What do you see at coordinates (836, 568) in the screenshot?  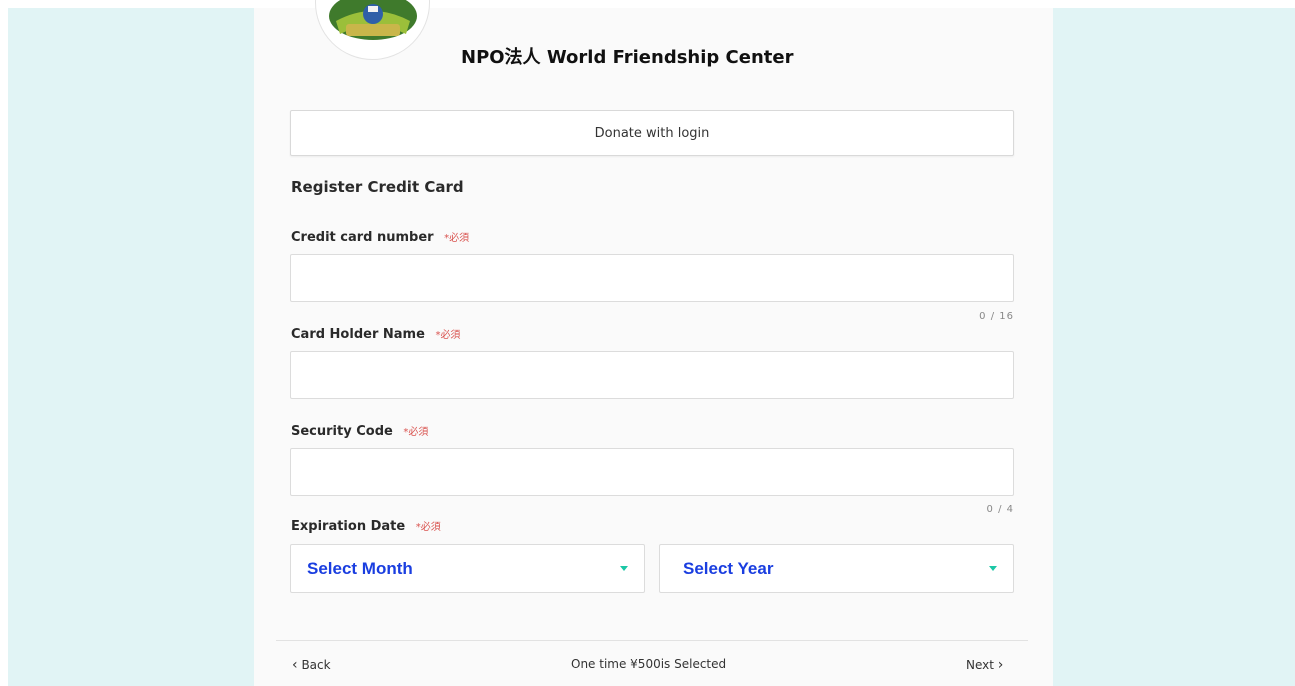 I see `year-select: Select Year` at bounding box center [836, 568].